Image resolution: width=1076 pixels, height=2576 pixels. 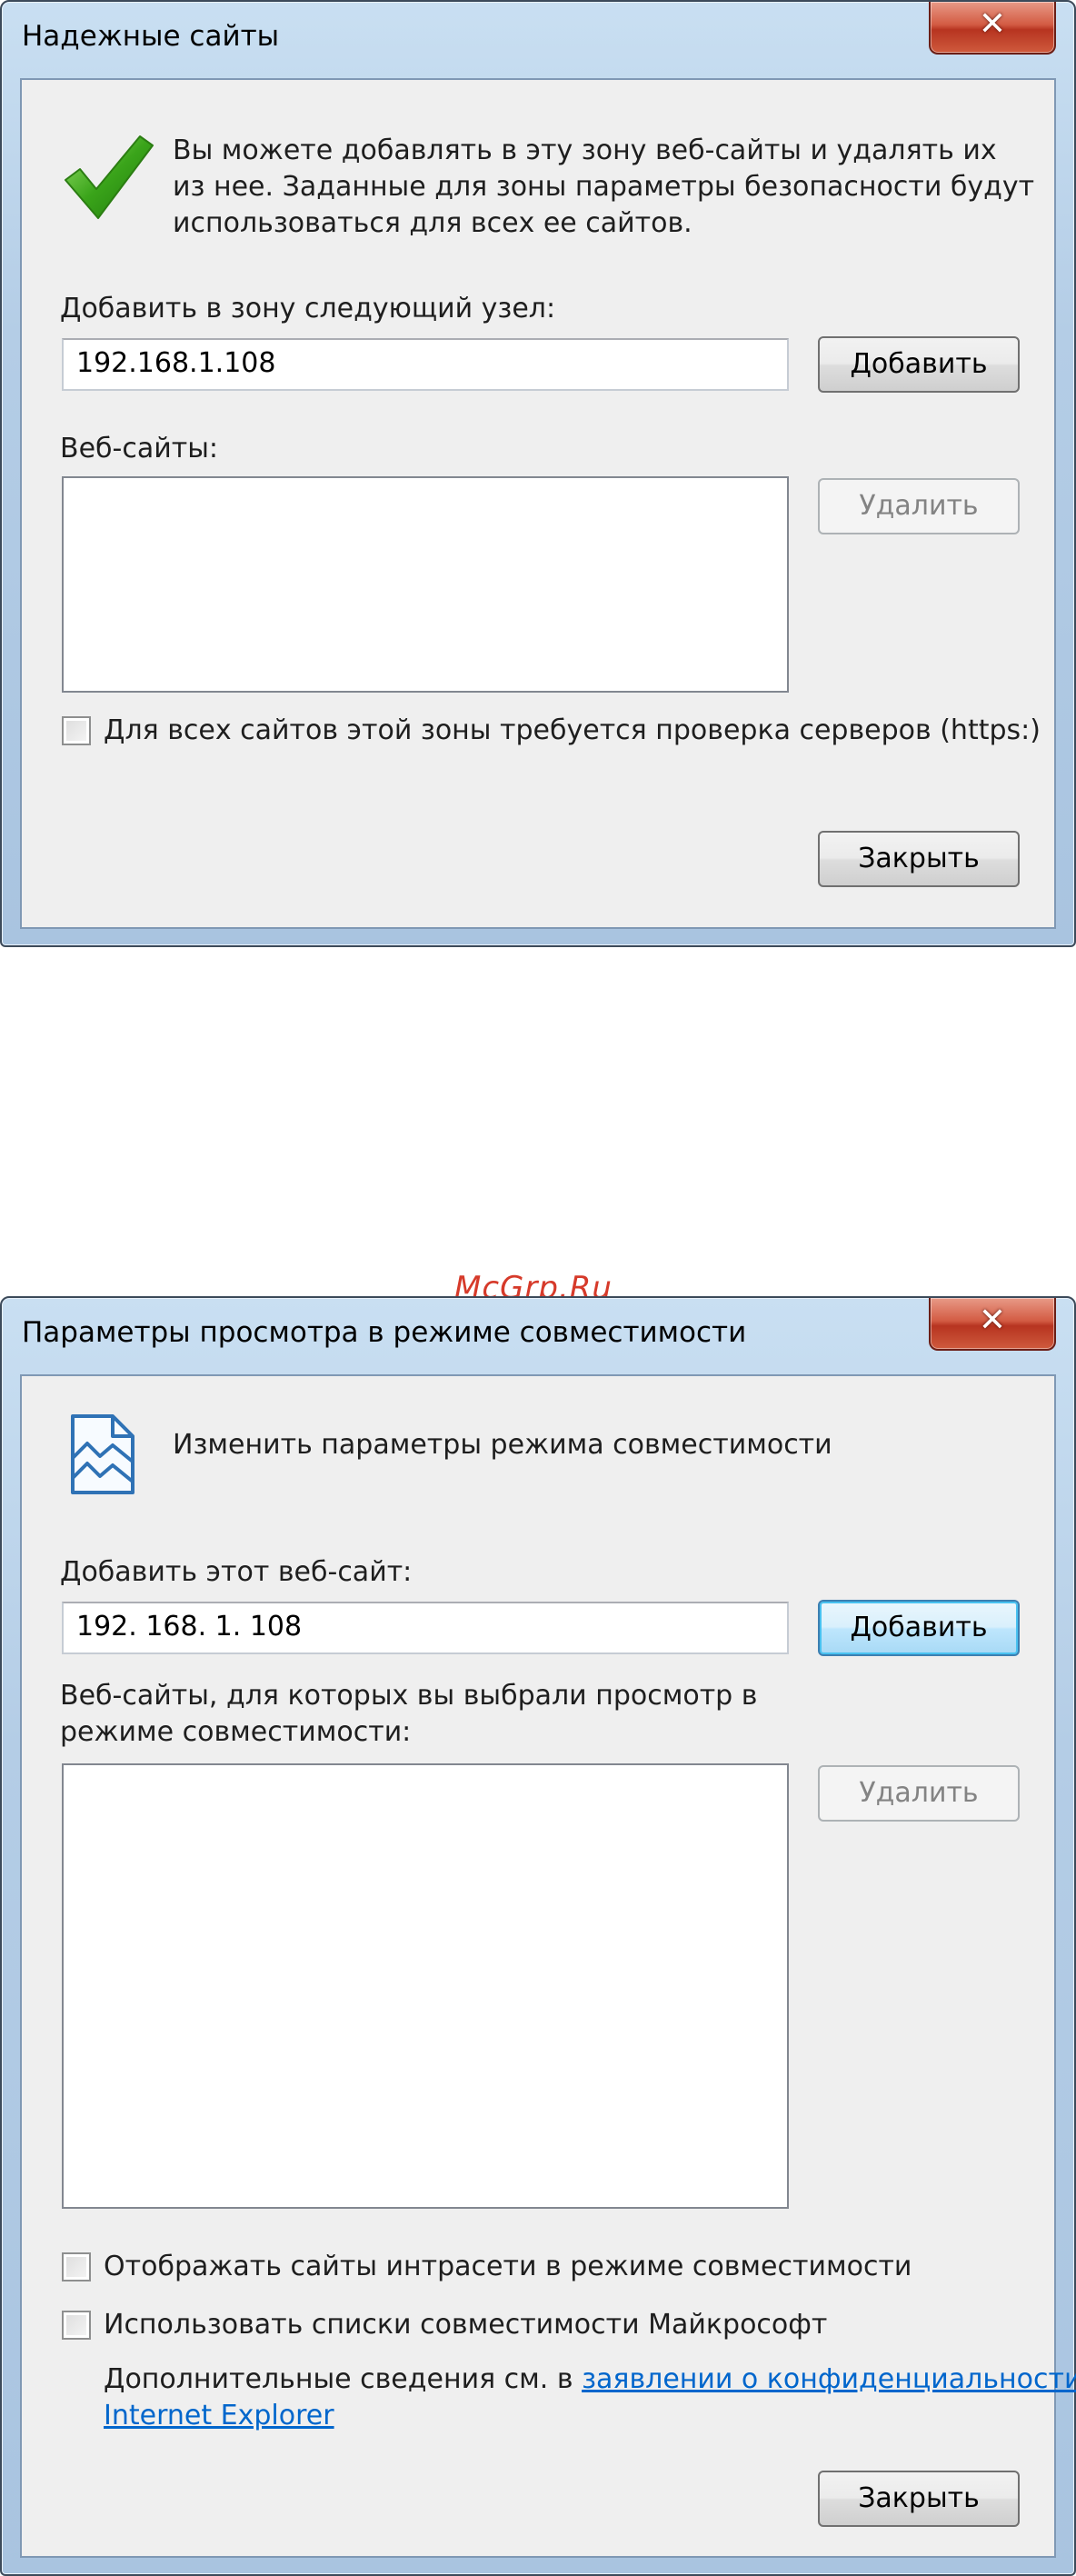 I want to click on dialog-title: Надежные сайты, so click(x=151, y=36).